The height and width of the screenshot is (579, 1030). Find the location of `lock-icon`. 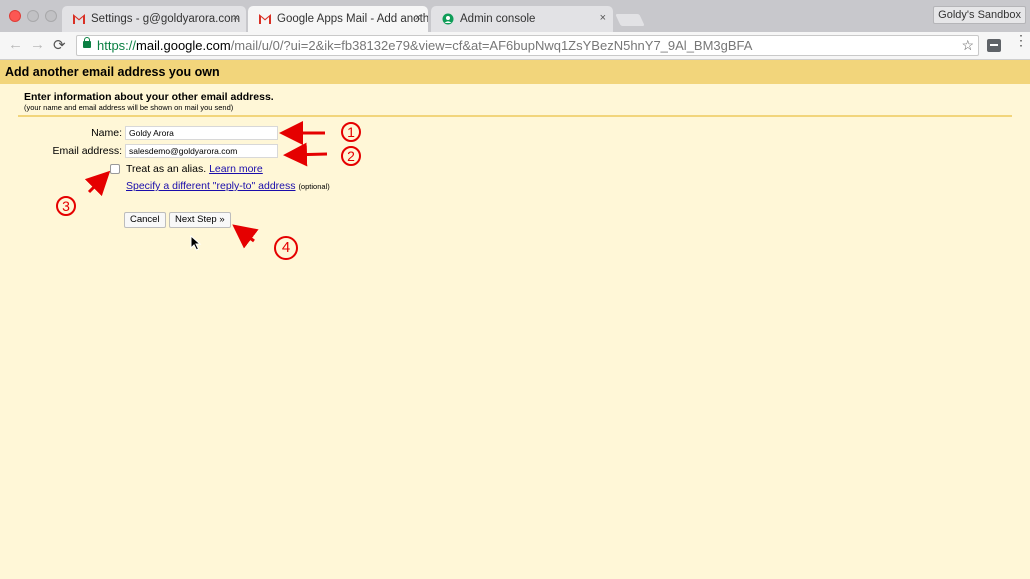

lock-icon is located at coordinates (87, 42).